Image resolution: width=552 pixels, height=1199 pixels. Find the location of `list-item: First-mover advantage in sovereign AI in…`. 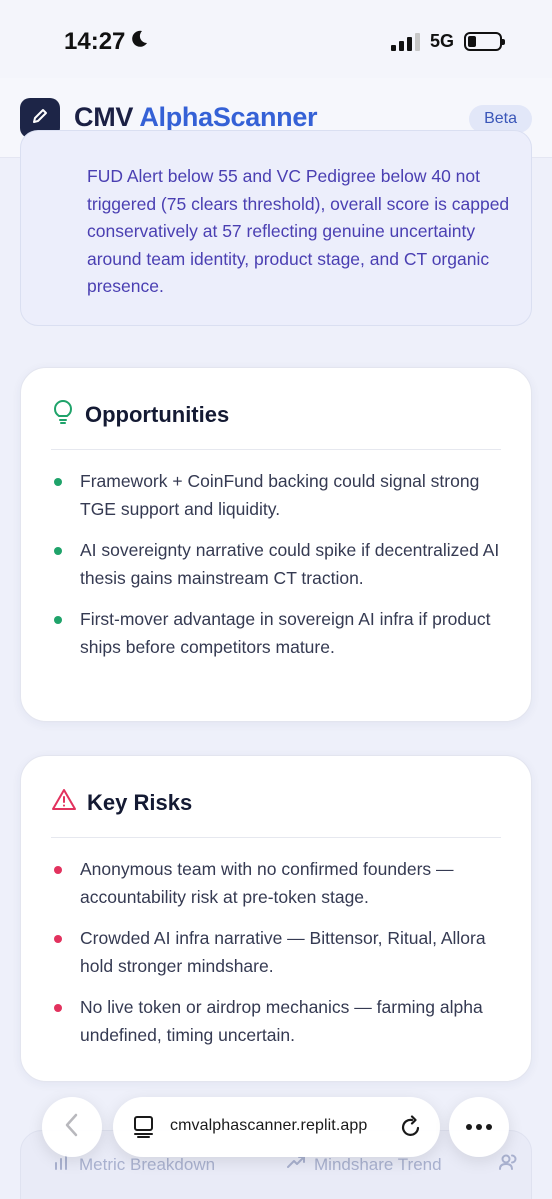

list-item: First-mover advantage in sovereign AI in… is located at coordinates (277, 633).